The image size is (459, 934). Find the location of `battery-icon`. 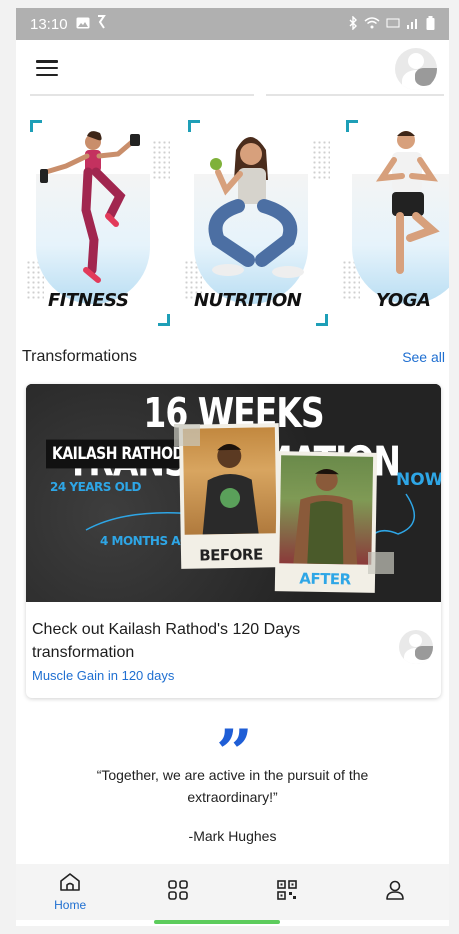

battery-icon is located at coordinates (430, 24).